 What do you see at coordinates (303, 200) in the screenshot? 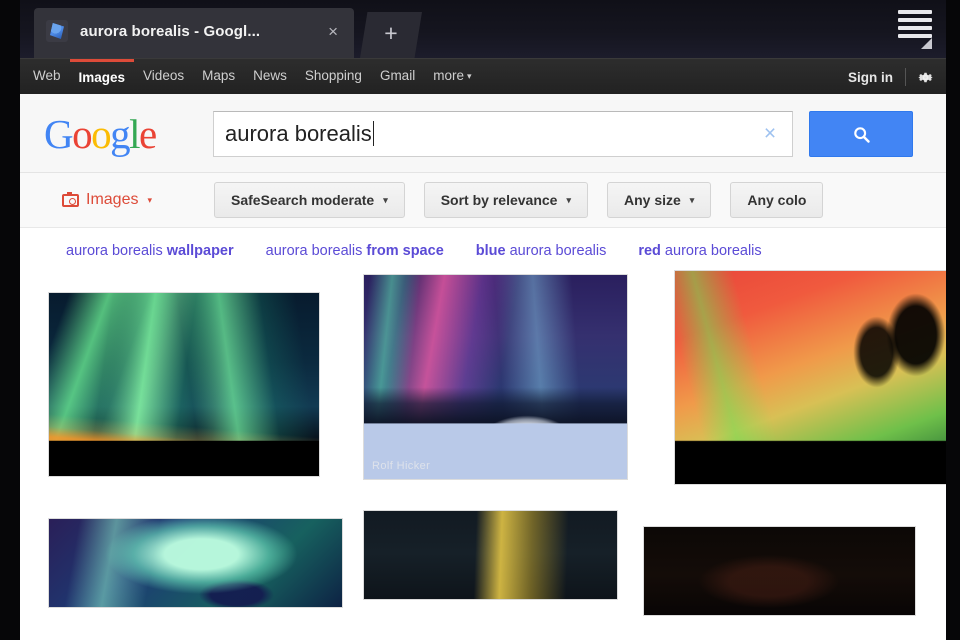
I see `safesearch-dropdown-label: SafeSearch moderate` at bounding box center [303, 200].